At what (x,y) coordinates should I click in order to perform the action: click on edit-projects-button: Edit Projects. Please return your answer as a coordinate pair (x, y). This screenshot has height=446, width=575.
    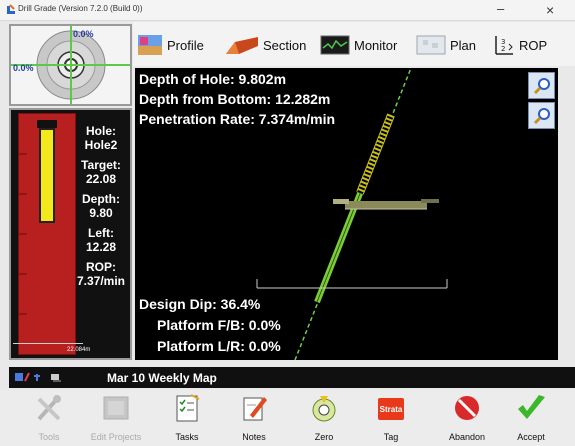
    Looking at the image, I should click on (116, 418).